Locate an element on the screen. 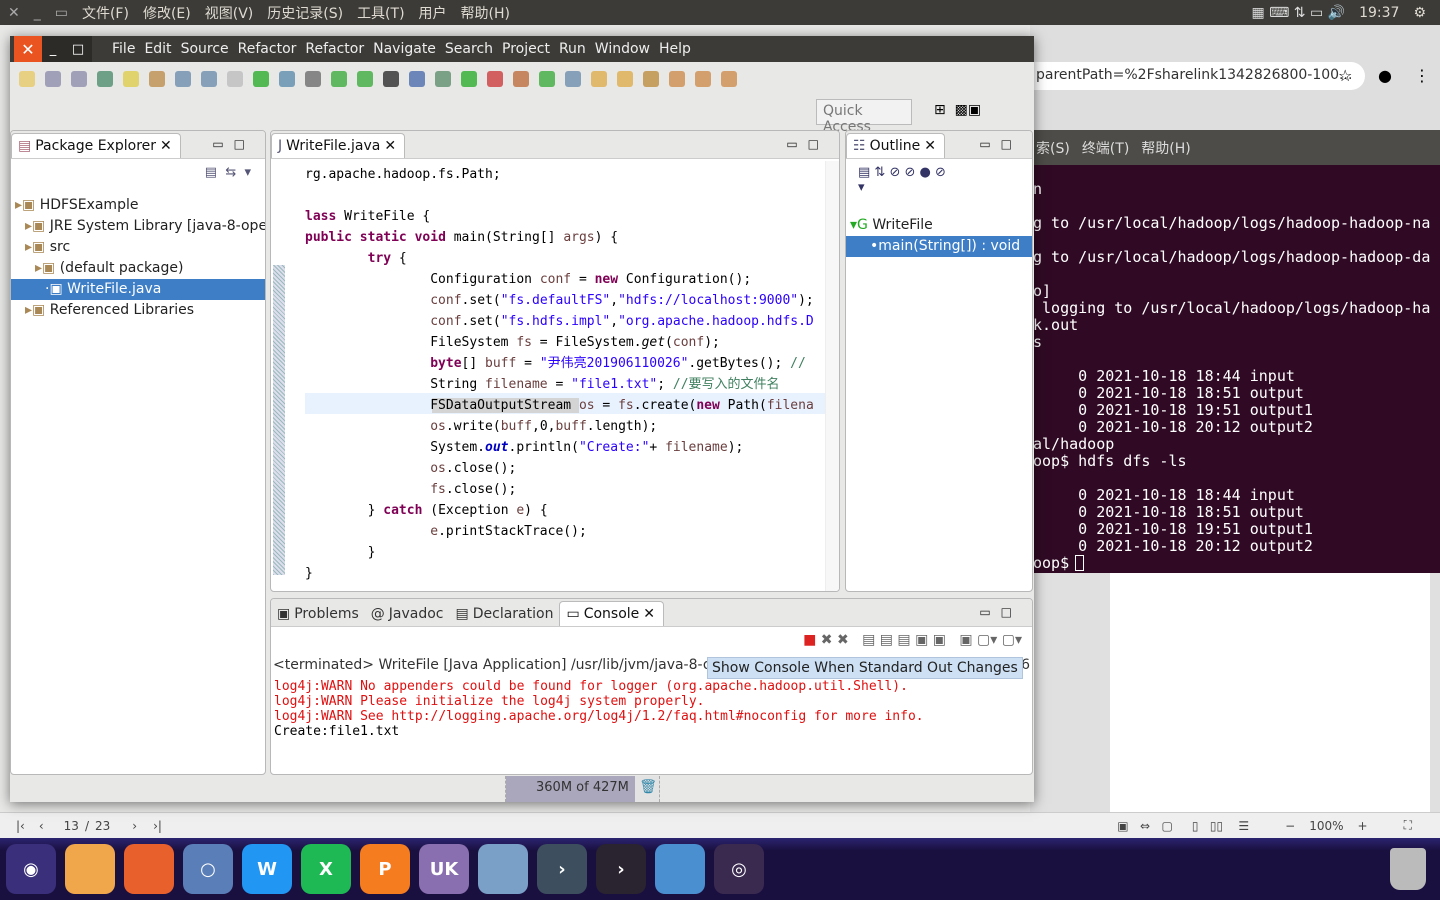 This screenshot has width=1440, height=900. tab-javadoc: @ Javadoc is located at coordinates (407, 614).